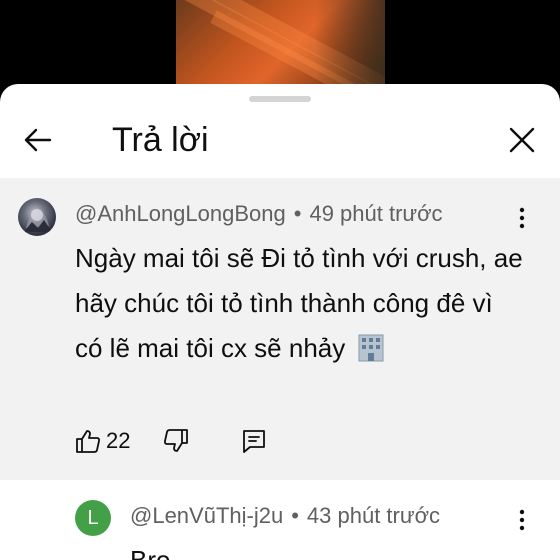  I want to click on avatar, so click(37, 217).